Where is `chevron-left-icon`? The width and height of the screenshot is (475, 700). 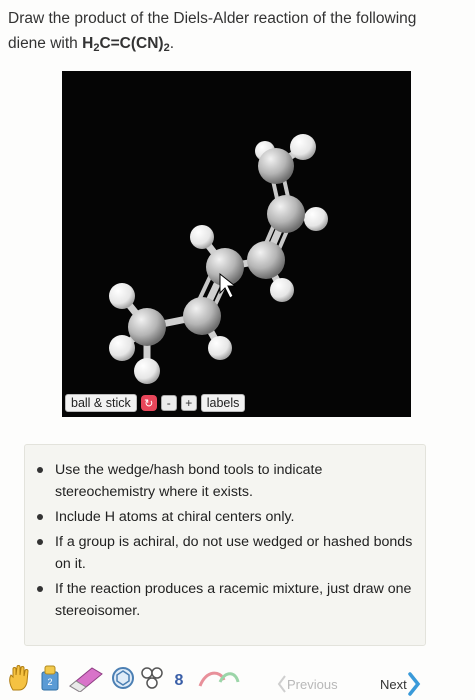
chevron-left-icon is located at coordinates (281, 684).